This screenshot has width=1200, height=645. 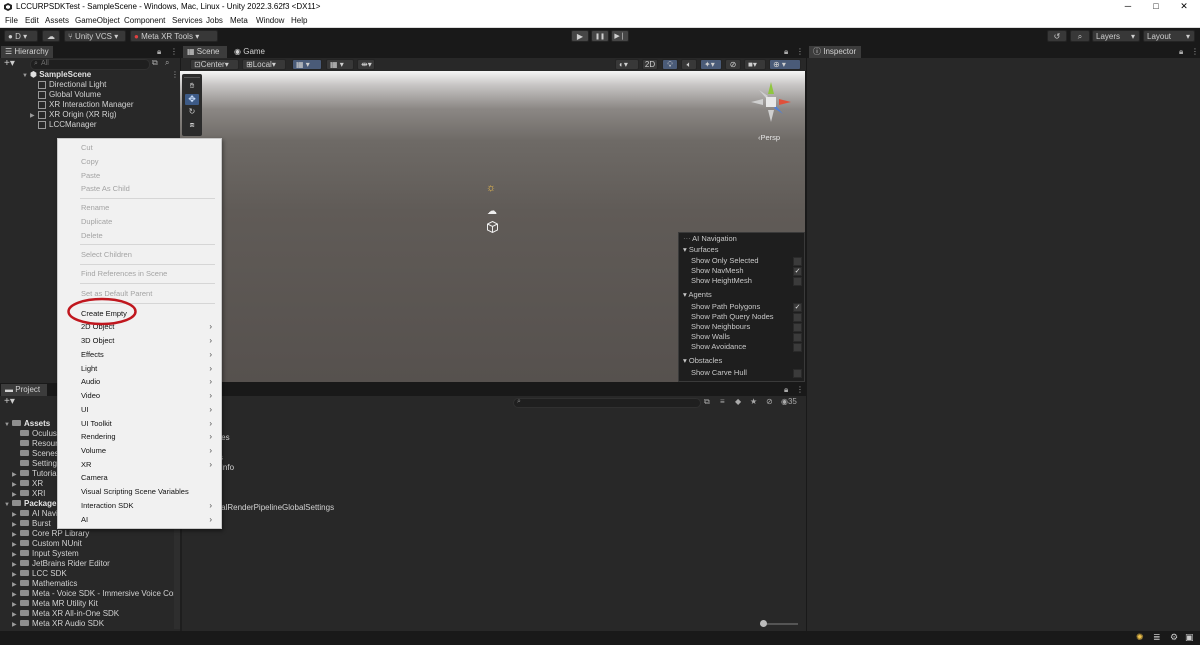 I want to click on volume-icon: ☁, so click(x=492, y=211).